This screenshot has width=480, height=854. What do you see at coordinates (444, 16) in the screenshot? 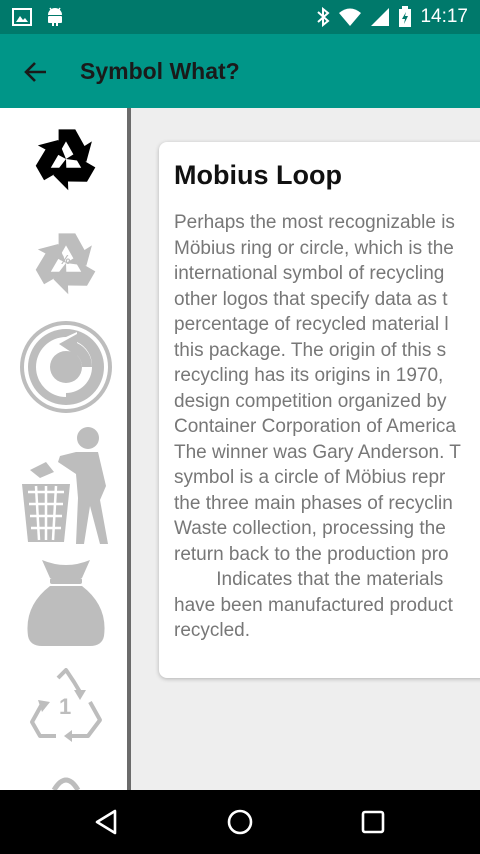
I see `status-time: 14:17` at bounding box center [444, 16].